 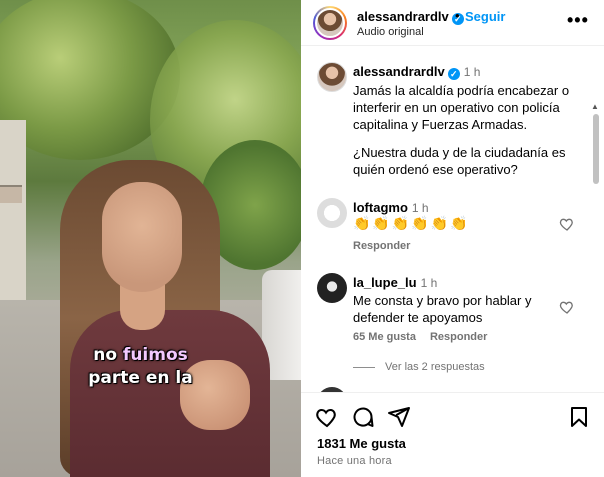 What do you see at coordinates (452, 434) in the screenshot?
I see `post-actions: 1831 Me gusta Hace una hora` at bounding box center [452, 434].